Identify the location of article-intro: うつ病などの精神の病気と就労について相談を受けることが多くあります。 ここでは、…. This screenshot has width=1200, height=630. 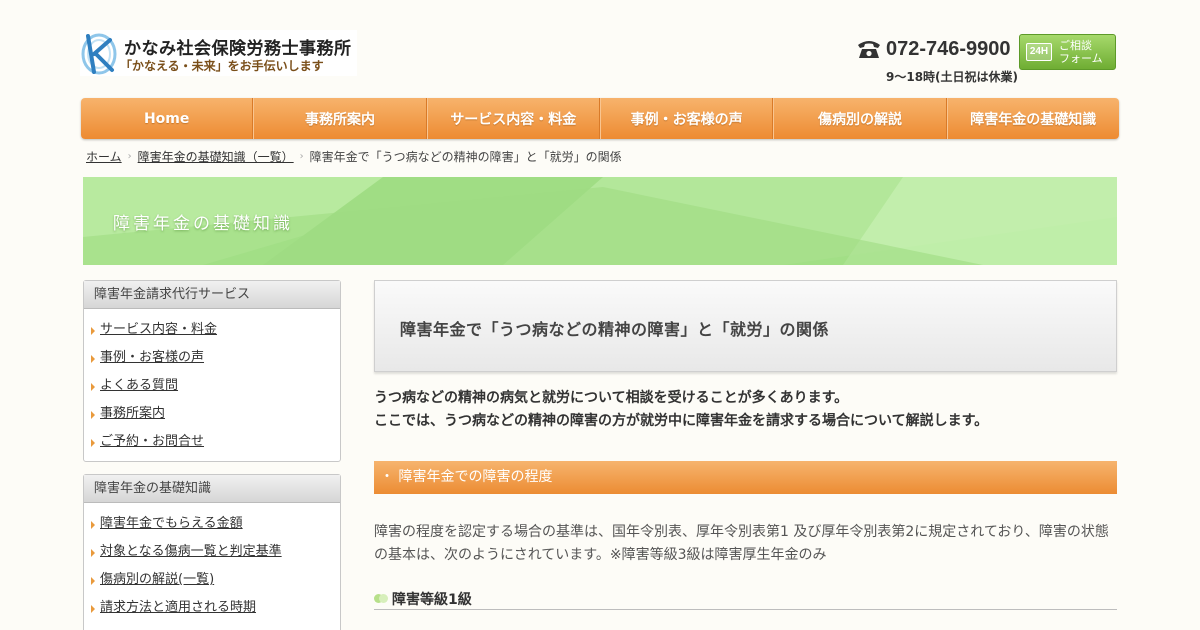
(745, 410).